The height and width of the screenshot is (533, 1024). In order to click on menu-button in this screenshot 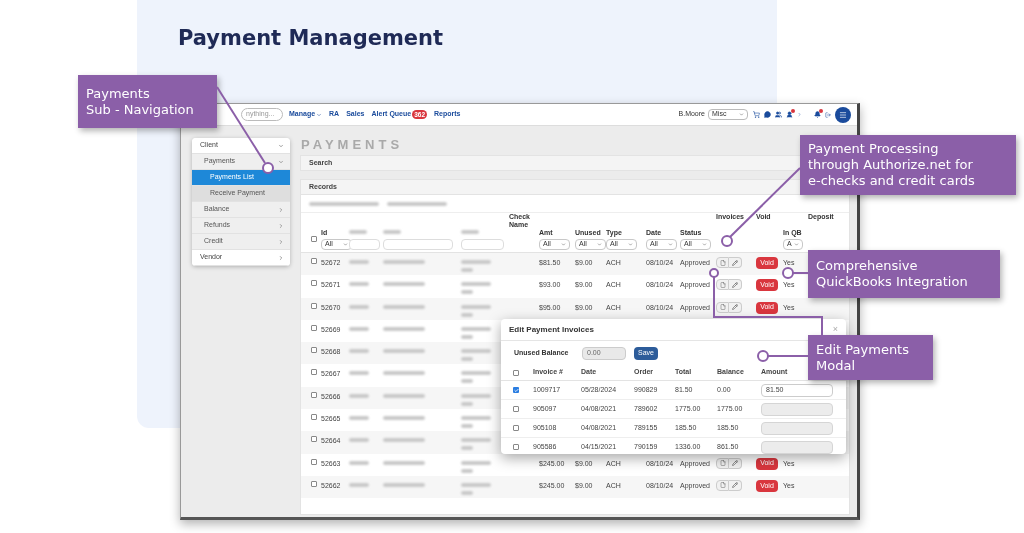, I will do `click(843, 114)`.